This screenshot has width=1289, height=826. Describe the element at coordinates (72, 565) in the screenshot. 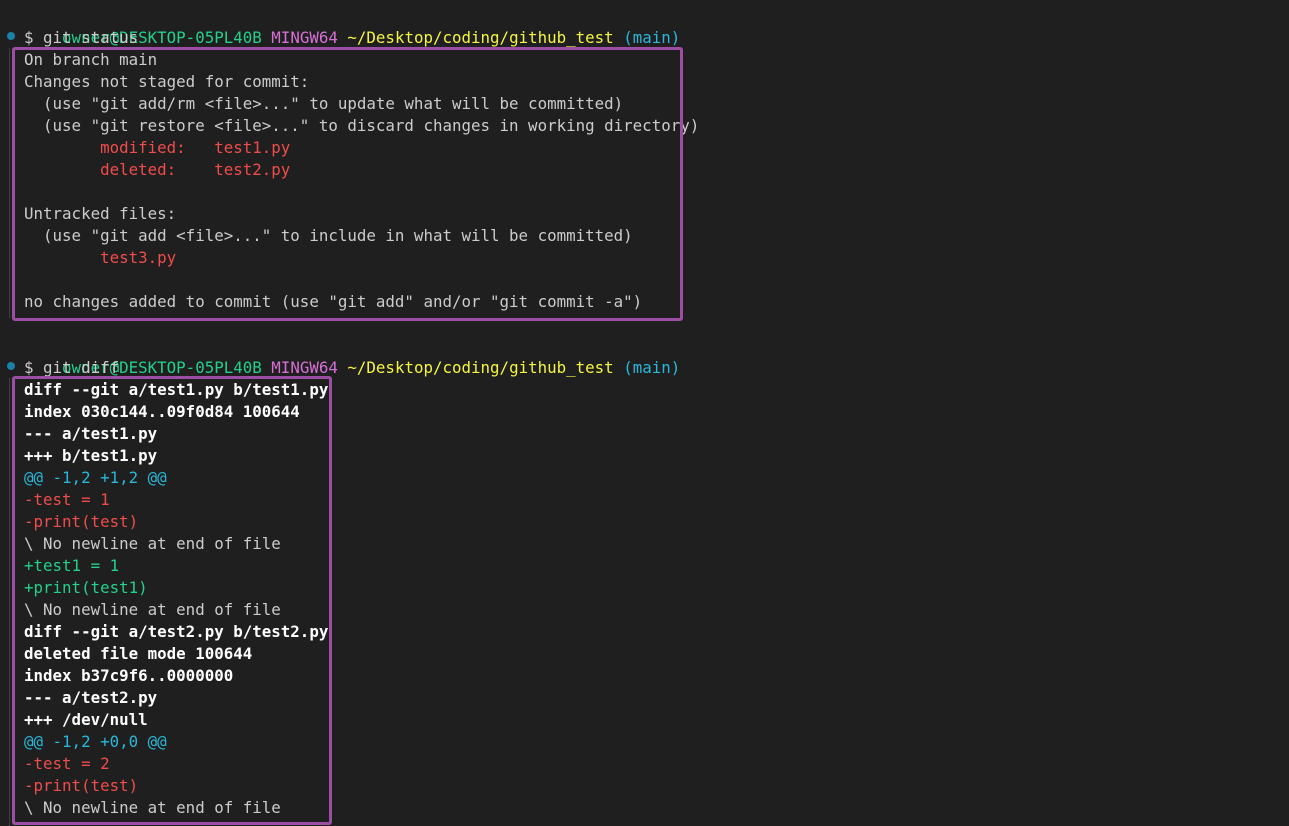

I see `diff-added-line: +test1 = 1` at that location.